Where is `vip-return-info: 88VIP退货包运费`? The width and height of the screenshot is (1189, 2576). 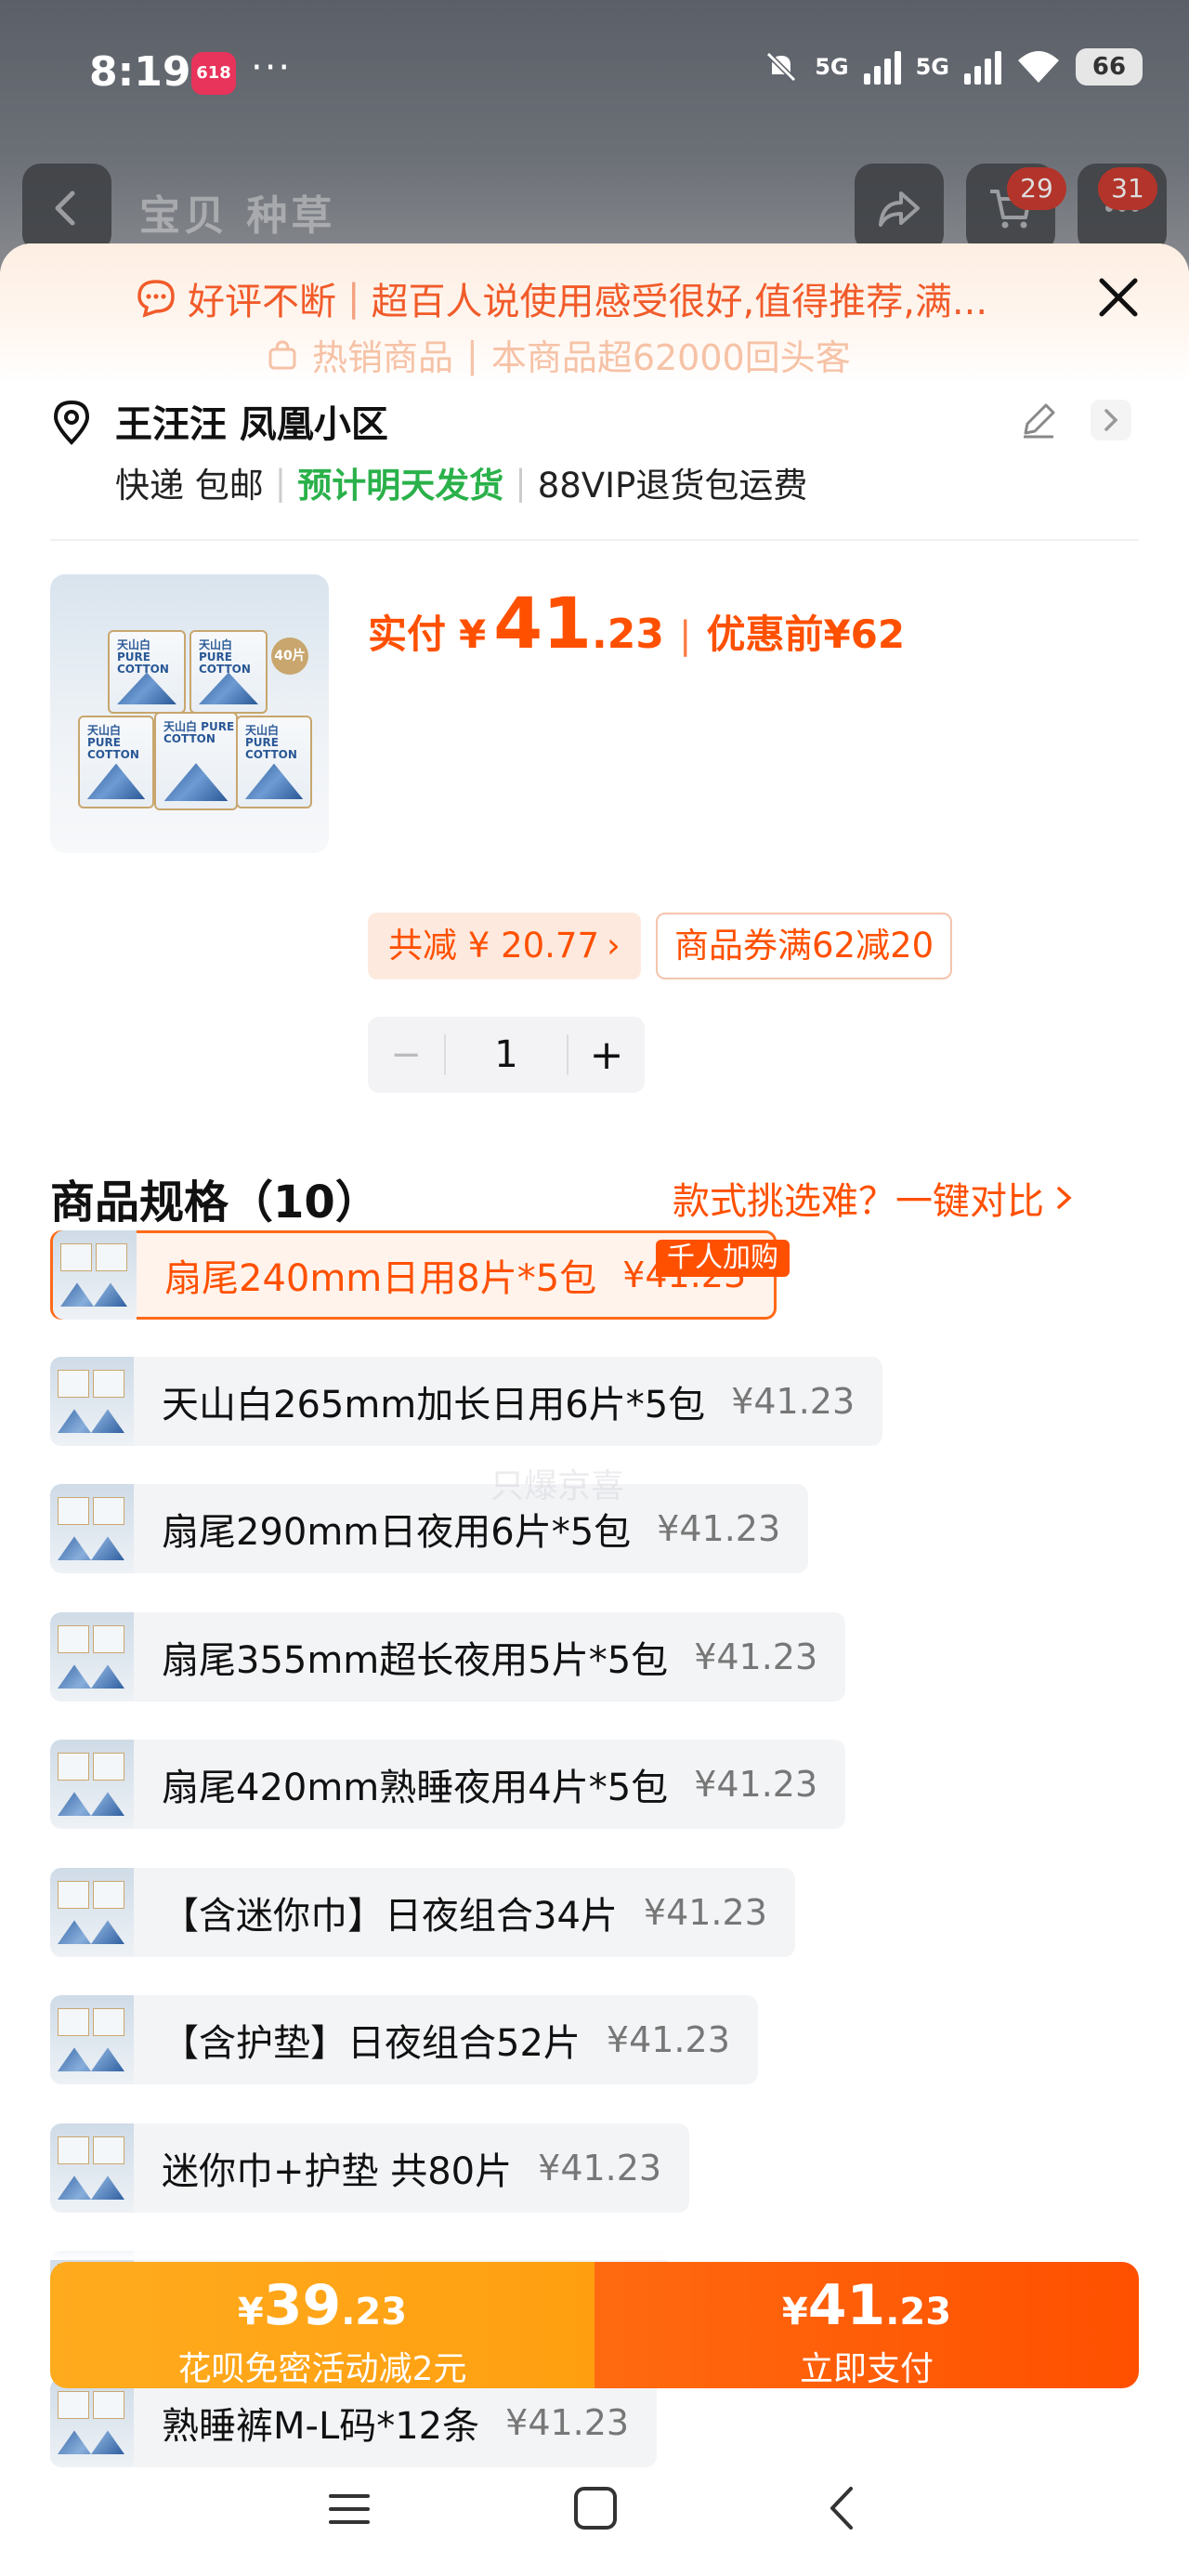
vip-return-info: 88VIP退货包运费 is located at coordinates (672, 486).